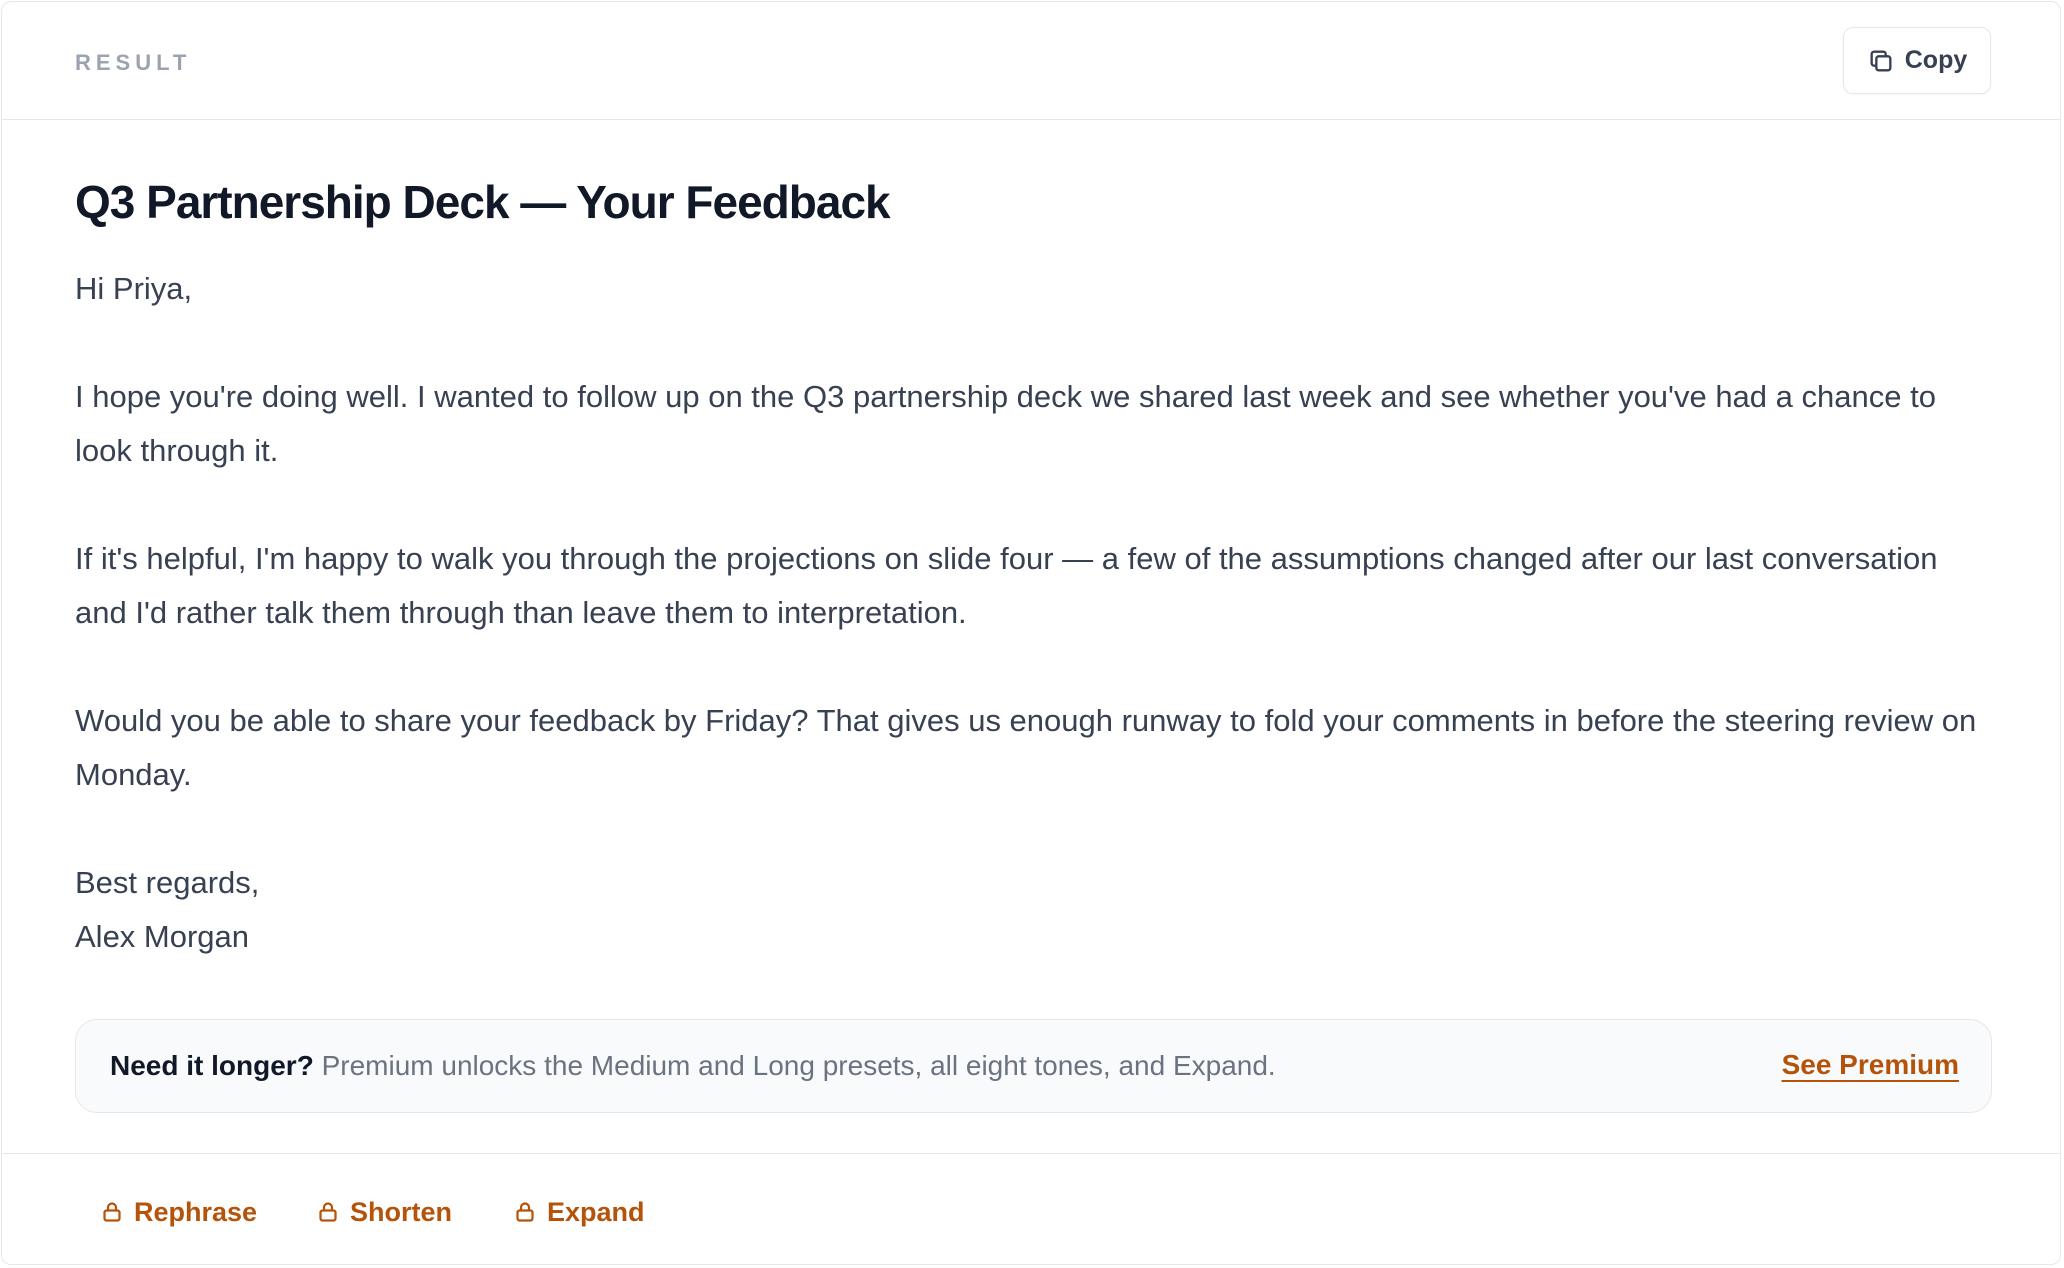 The image size is (2064, 1268). Describe the element at coordinates (1870, 1065) in the screenshot. I see `see-premium-link: See Premium` at that location.